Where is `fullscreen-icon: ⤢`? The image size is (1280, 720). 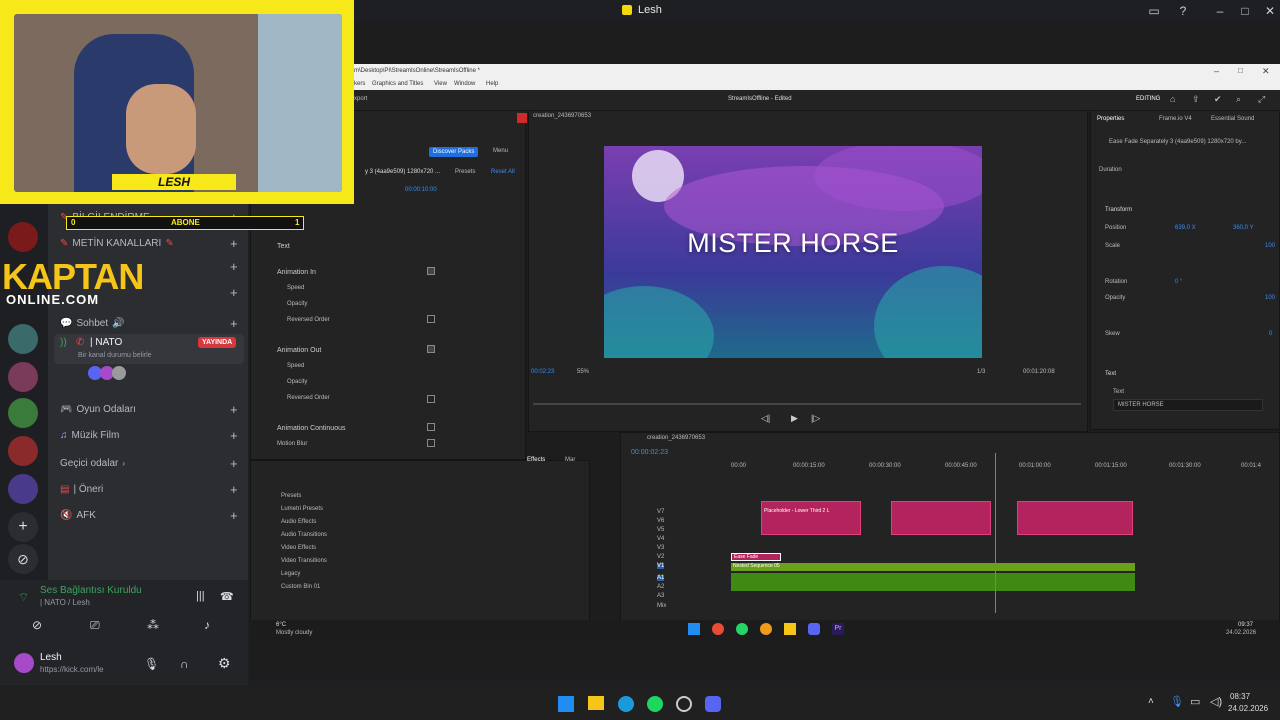 fullscreen-icon: ⤢ is located at coordinates (1261, 99).